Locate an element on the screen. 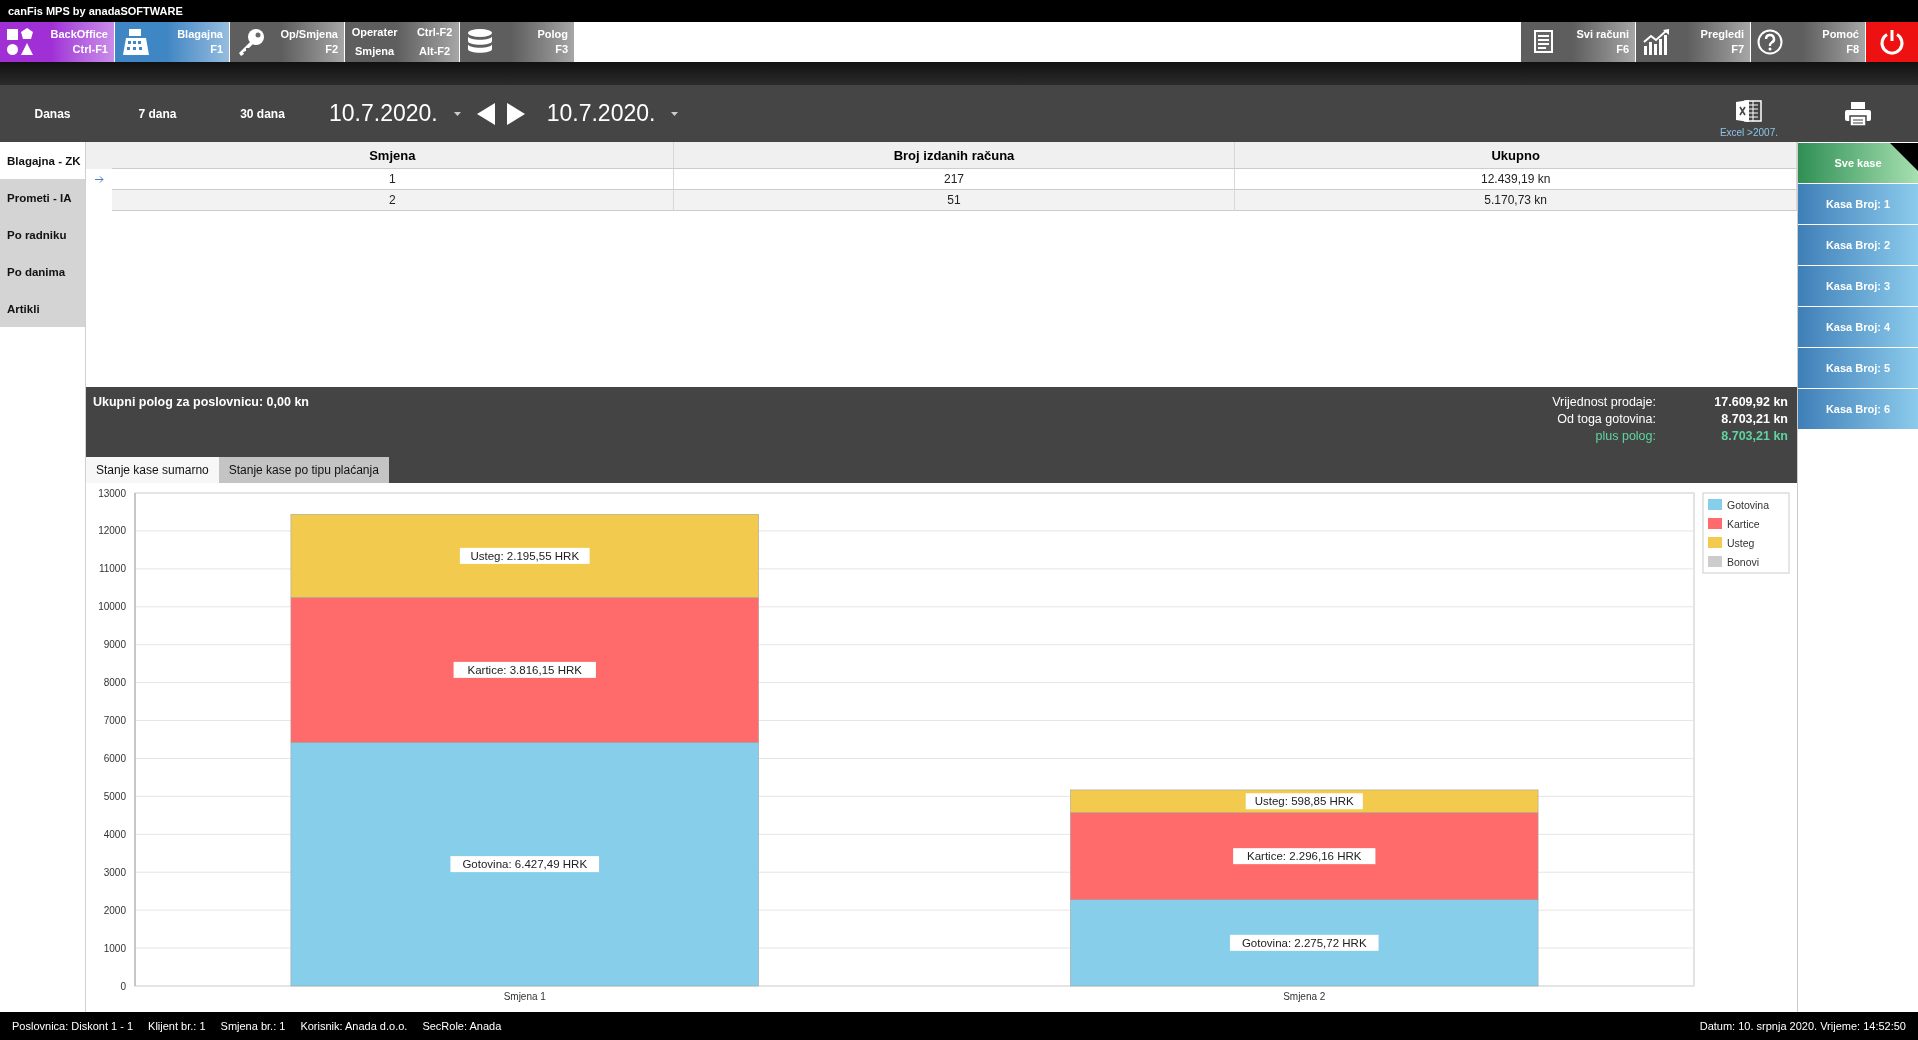 This screenshot has height=1040, width=1918. axis-tick-label: 3000 is located at coordinates (114, 872).